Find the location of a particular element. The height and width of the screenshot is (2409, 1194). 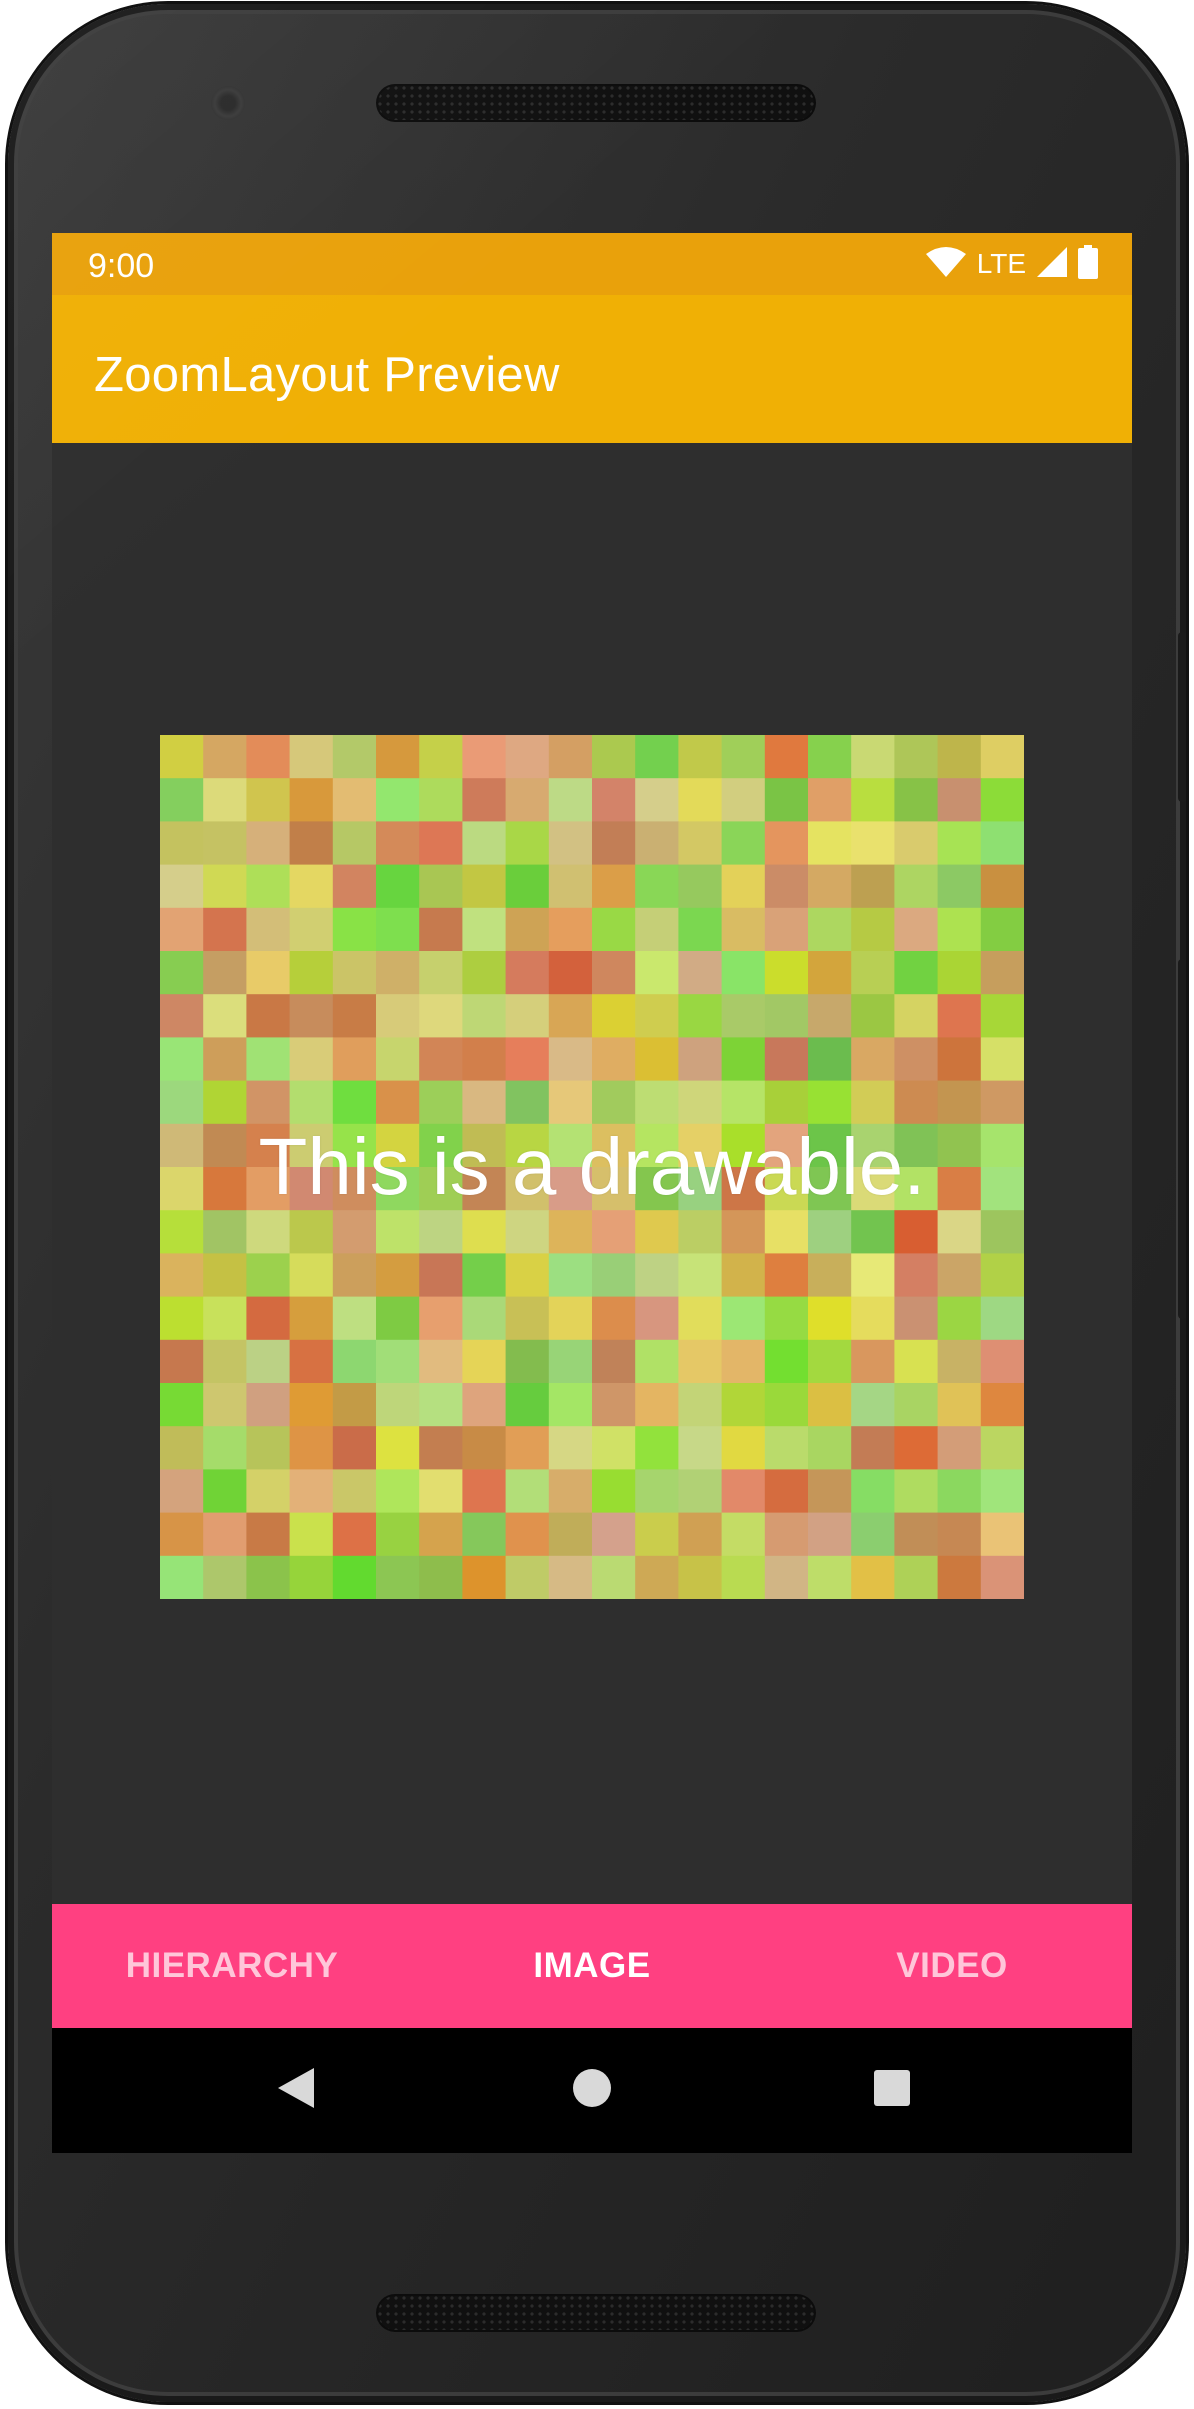

recents-icon is located at coordinates (892, 2090).